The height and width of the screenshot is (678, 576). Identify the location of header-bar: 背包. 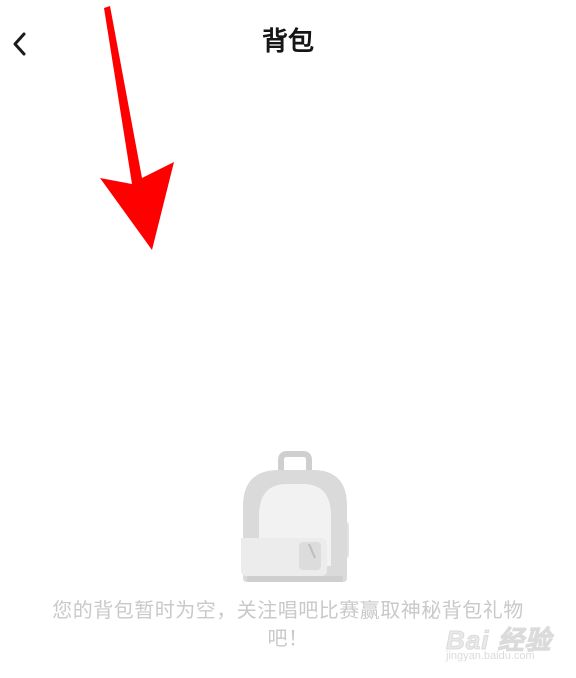
(288, 43).